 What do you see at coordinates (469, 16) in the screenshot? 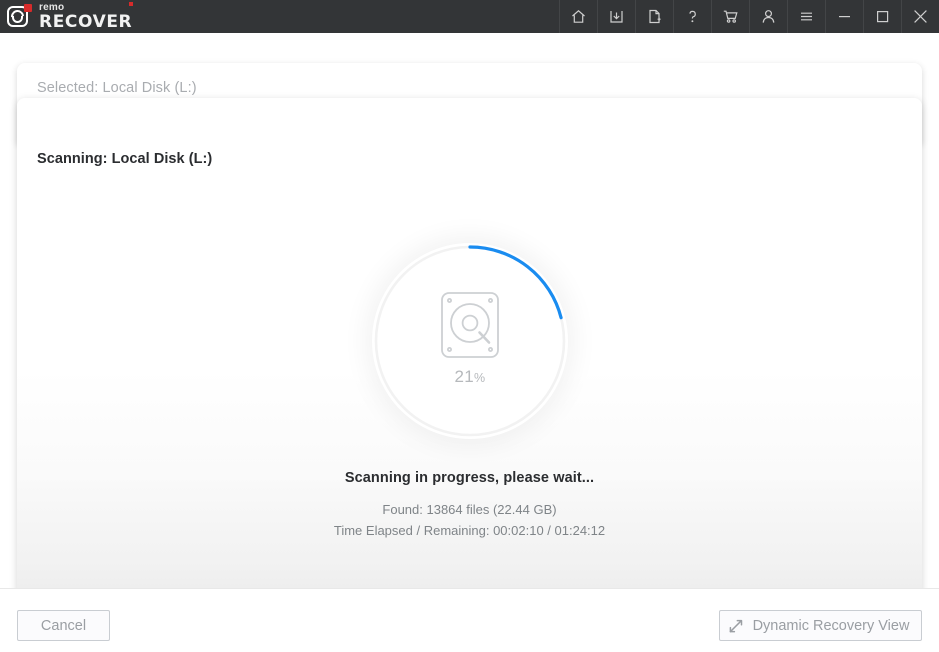
I see `title-bar: remo RECOVER` at bounding box center [469, 16].